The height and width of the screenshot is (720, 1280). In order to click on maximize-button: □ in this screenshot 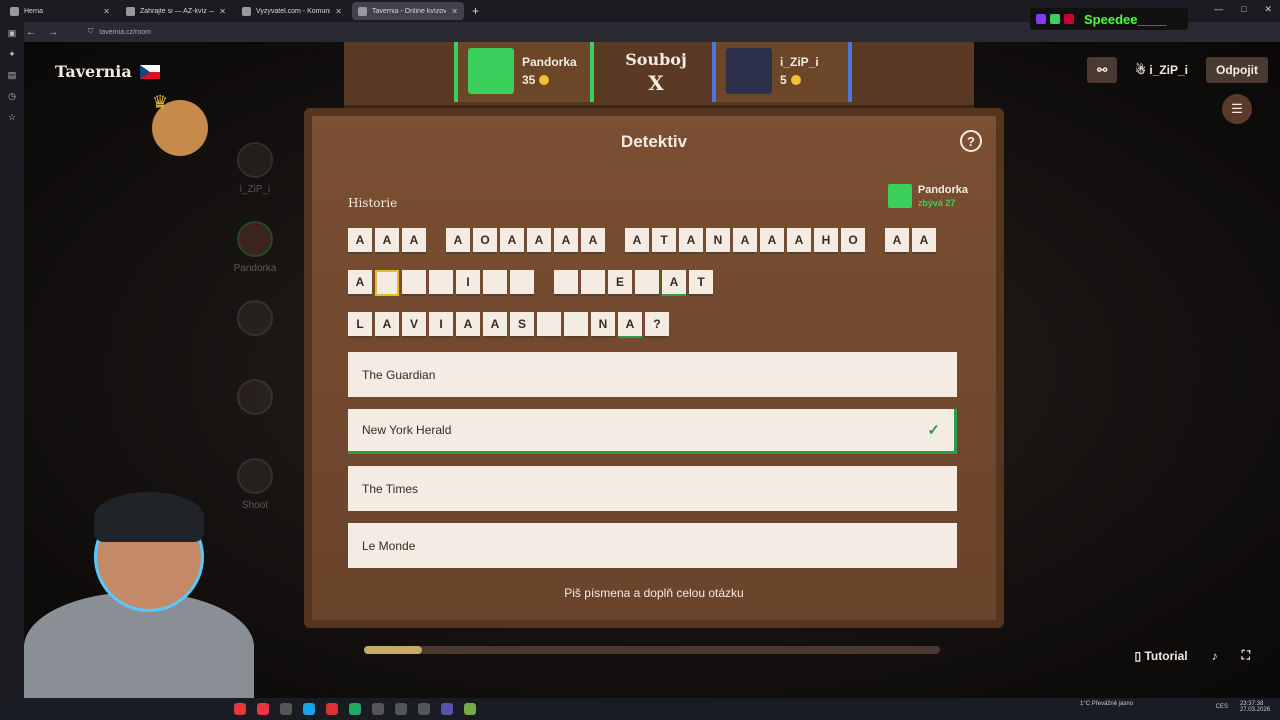, I will do `click(1243, 9)`.